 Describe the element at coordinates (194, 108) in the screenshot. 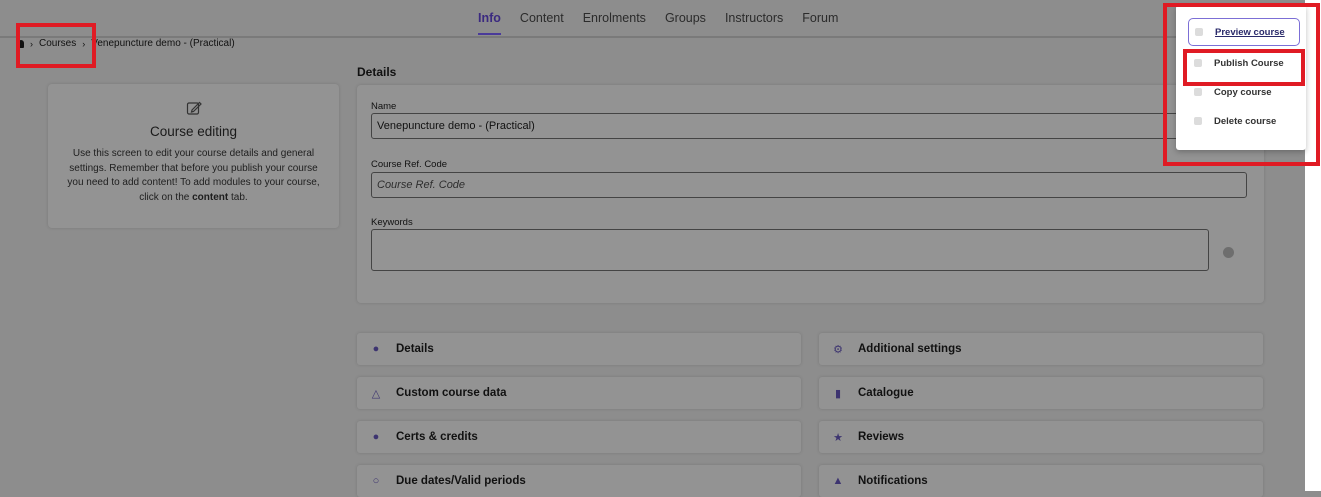

I see `edit-icon` at that location.